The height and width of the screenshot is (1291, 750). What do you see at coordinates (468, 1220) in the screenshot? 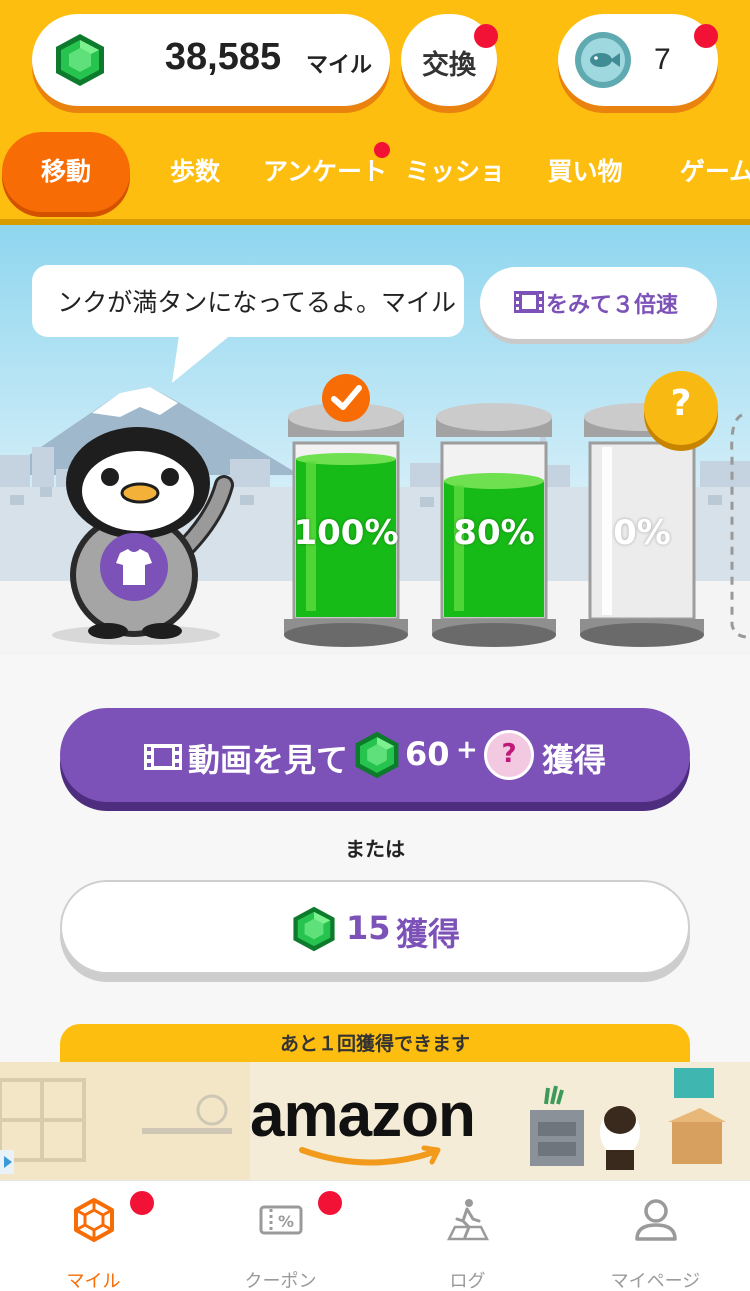
I see `walking-log-icon` at bounding box center [468, 1220].